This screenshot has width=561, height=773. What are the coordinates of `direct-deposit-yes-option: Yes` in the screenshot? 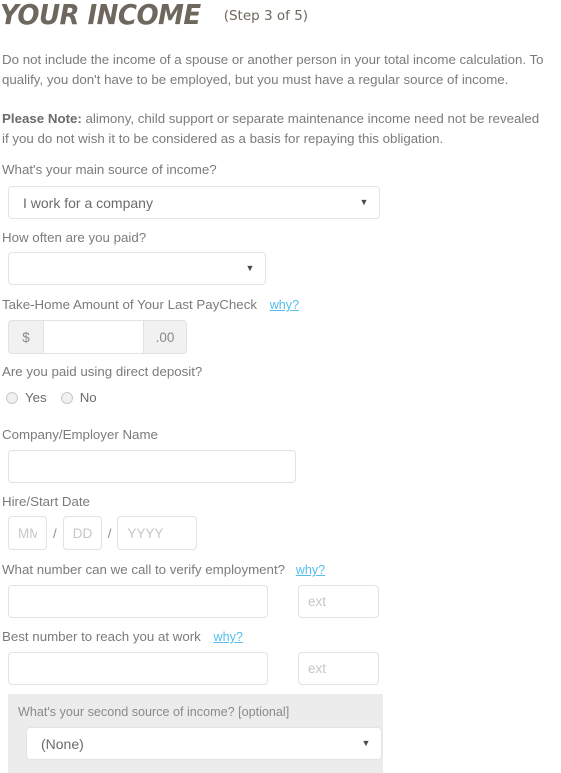 It's located at (33, 397).